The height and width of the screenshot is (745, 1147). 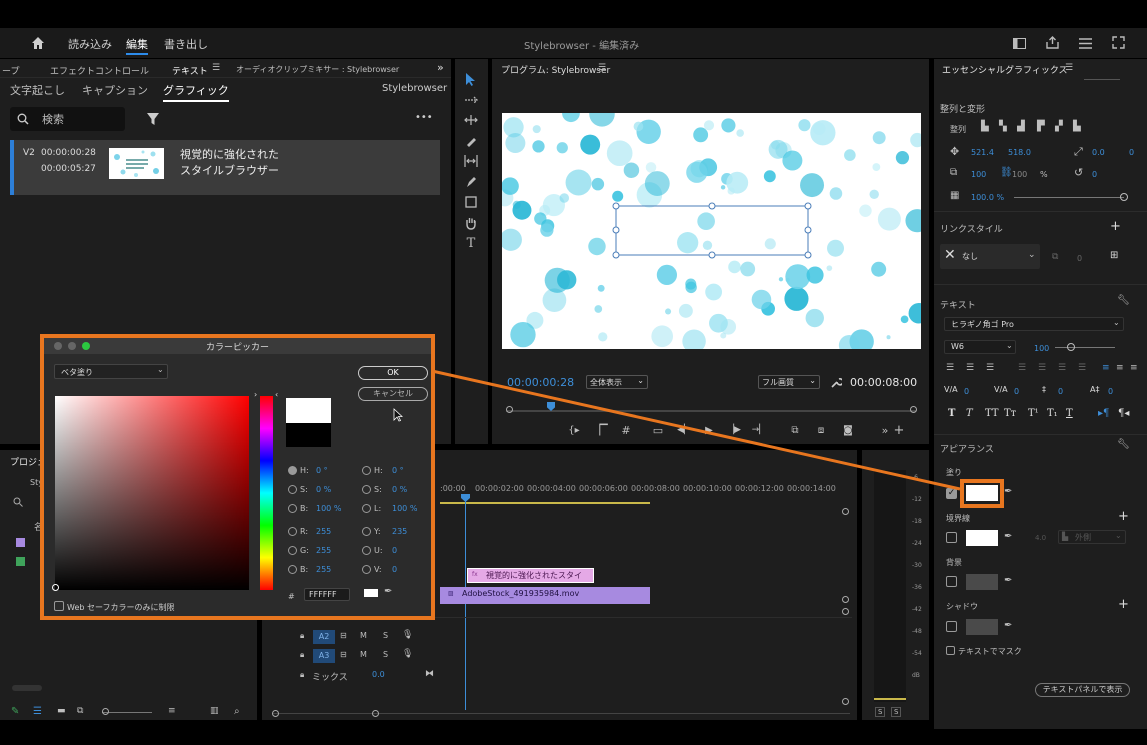 I want to click on web-safe-label: Web セーフカラーのみに制限, so click(x=121, y=607).